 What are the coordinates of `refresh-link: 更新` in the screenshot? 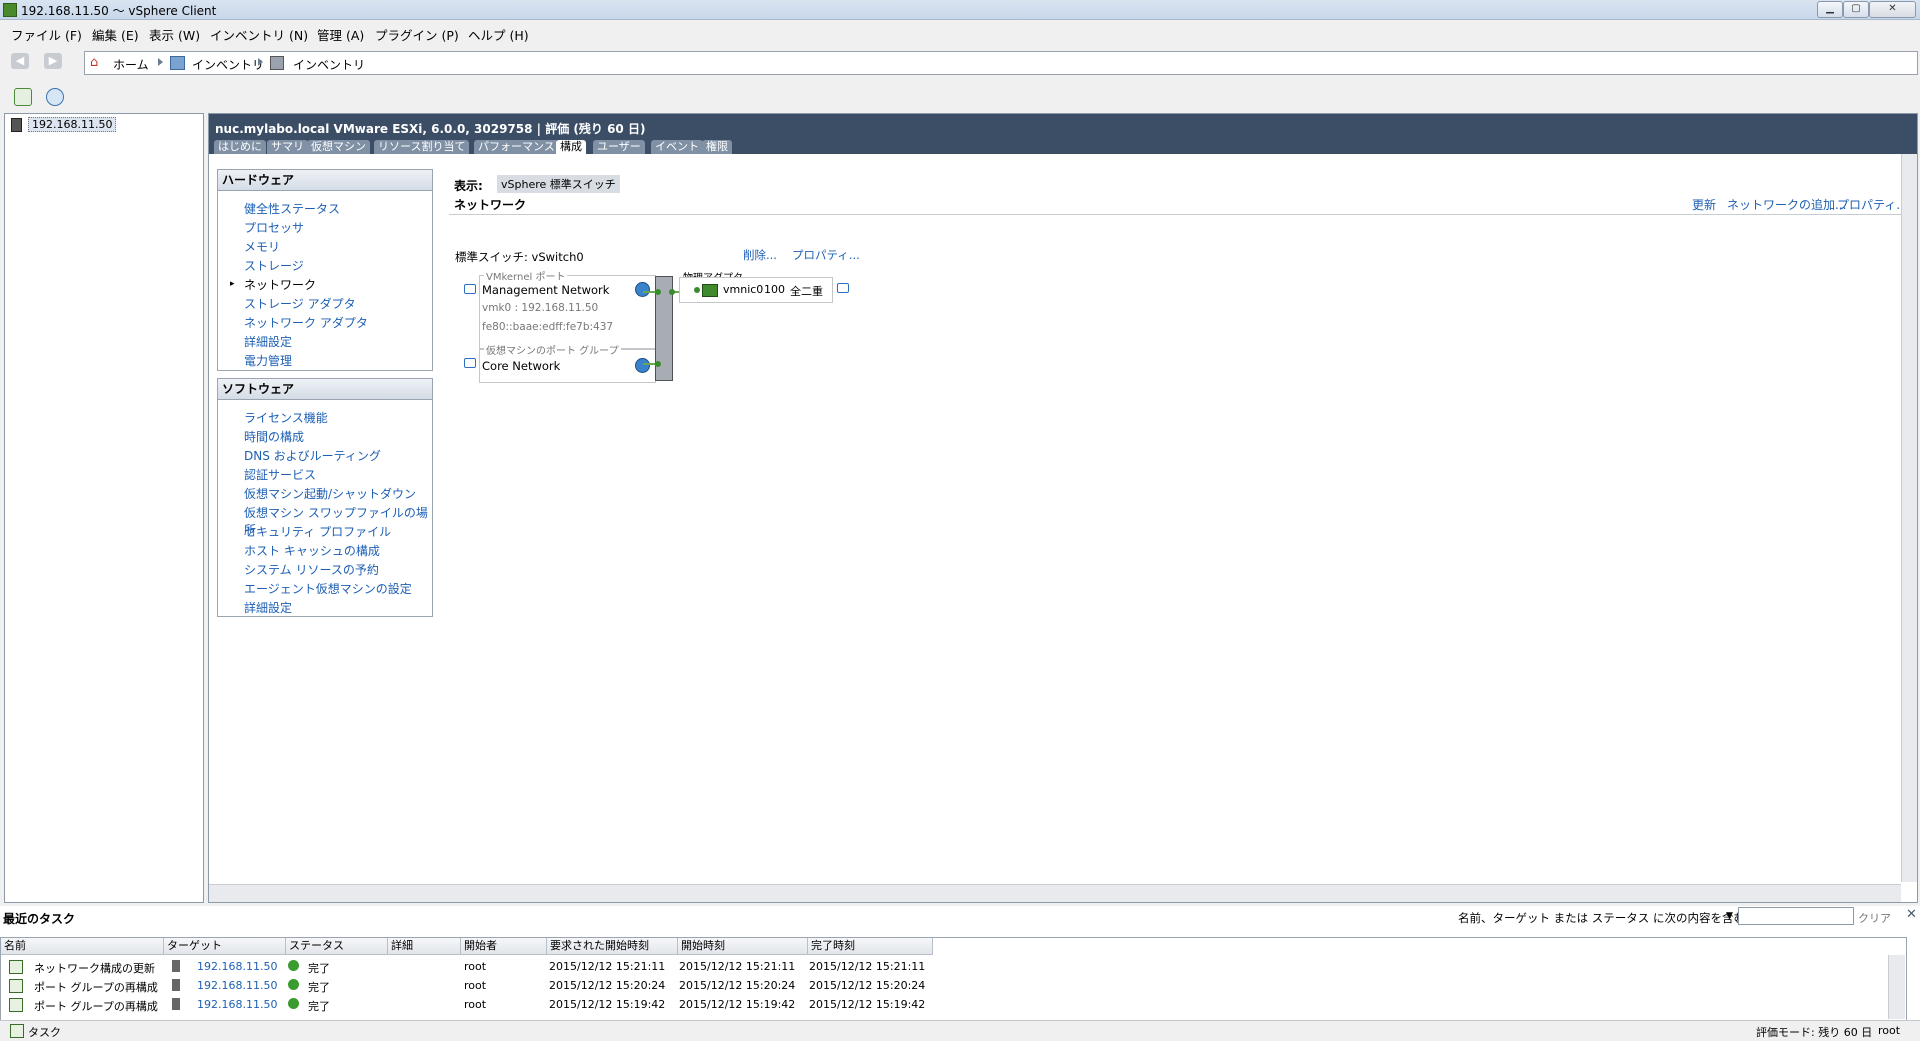 It's located at (1704, 204).